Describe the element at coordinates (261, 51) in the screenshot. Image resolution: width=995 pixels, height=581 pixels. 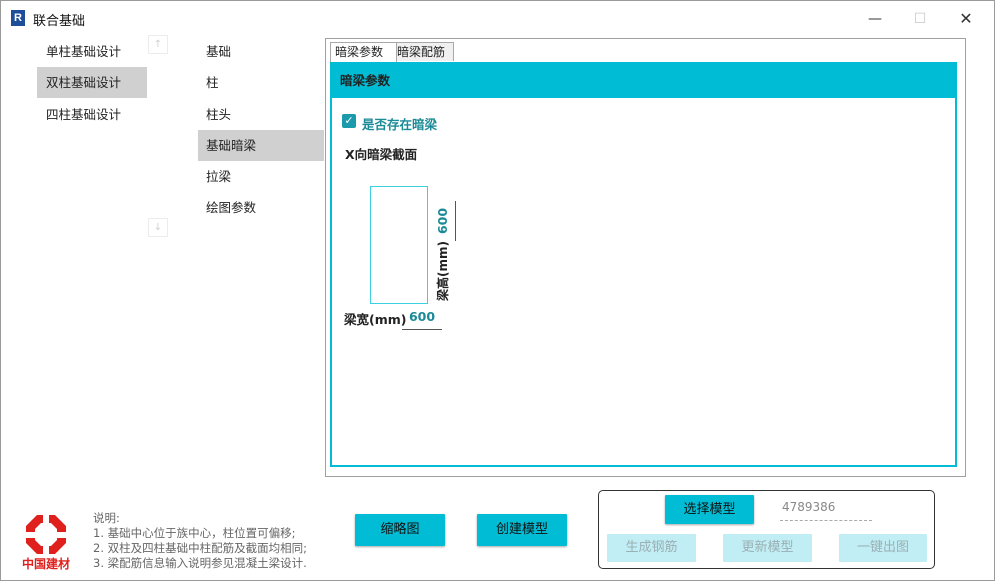
I see `subnav-item-foundation: 基础` at that location.